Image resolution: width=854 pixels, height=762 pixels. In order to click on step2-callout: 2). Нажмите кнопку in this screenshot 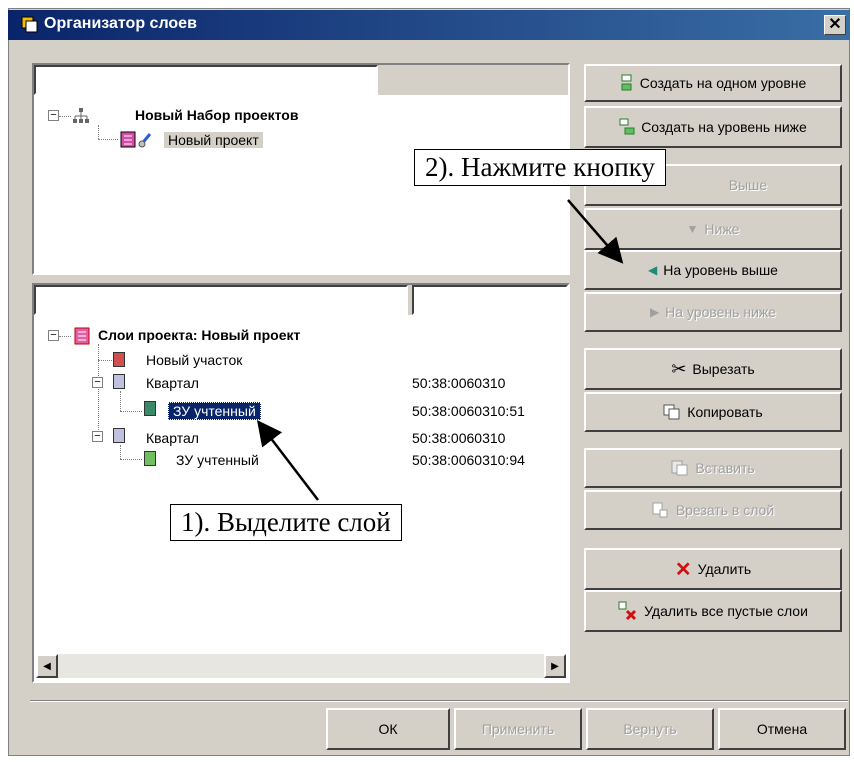, I will do `click(540, 167)`.